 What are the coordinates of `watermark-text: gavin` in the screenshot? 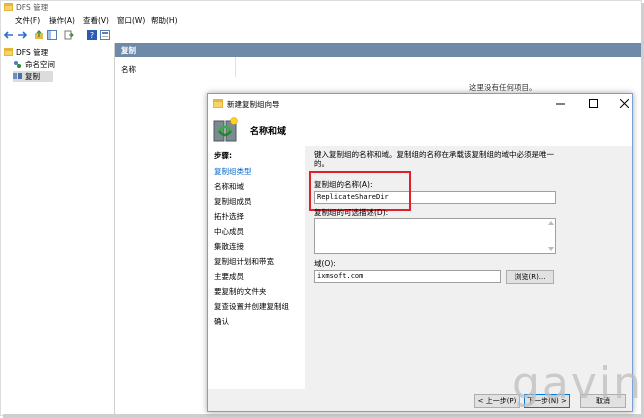 It's located at (578, 383).